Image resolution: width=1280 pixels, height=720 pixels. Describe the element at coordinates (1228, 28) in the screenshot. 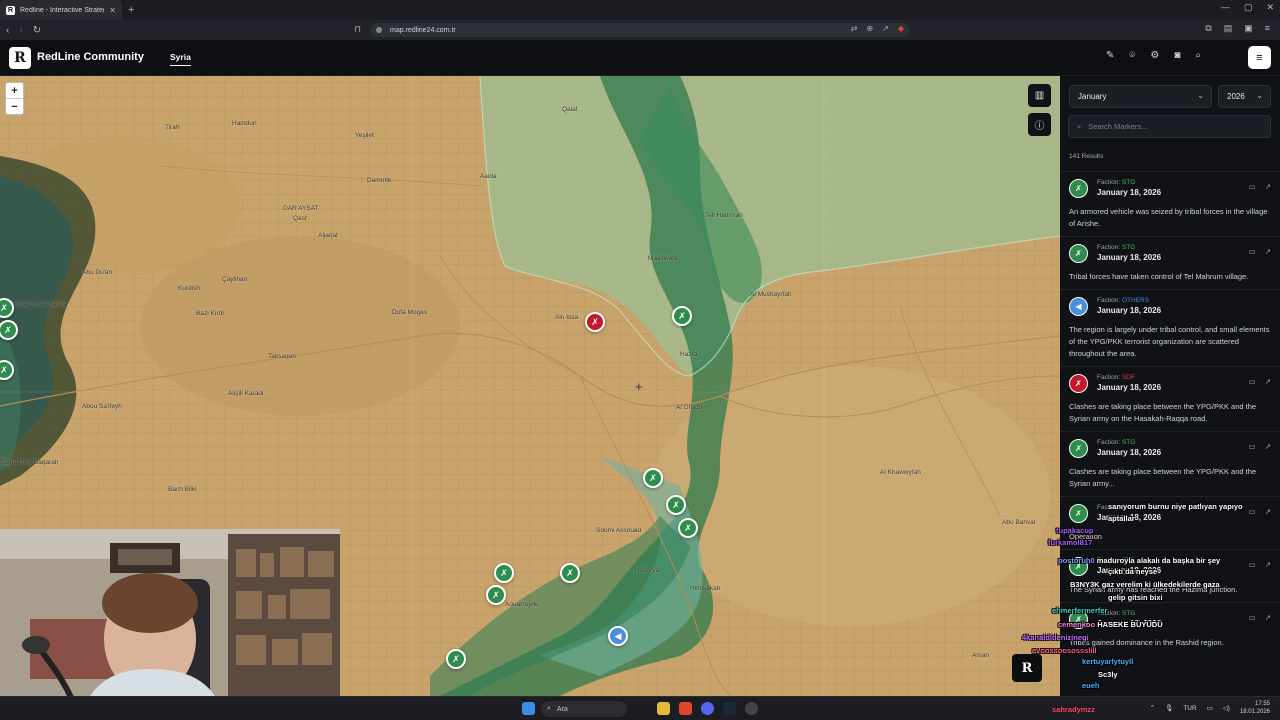

I see `sidebar-icon: ▤` at that location.